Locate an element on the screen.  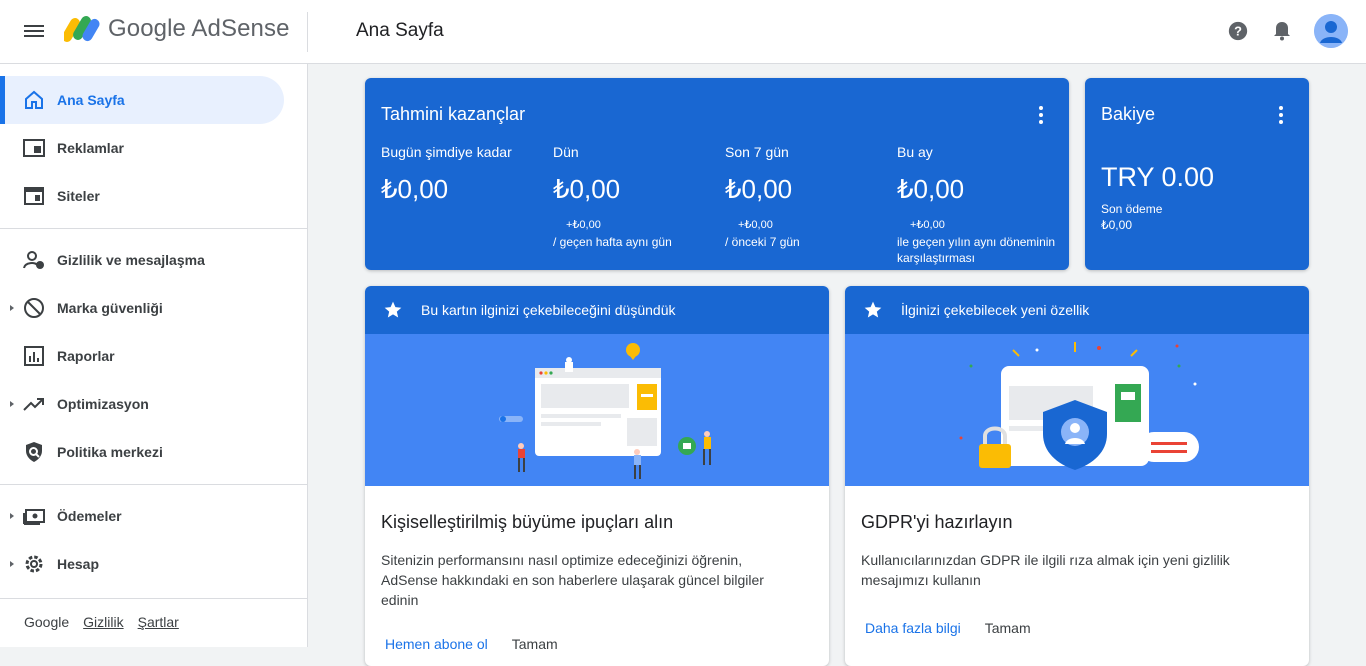
sidebar-item-account: Hesap is located at coordinates (142, 564).